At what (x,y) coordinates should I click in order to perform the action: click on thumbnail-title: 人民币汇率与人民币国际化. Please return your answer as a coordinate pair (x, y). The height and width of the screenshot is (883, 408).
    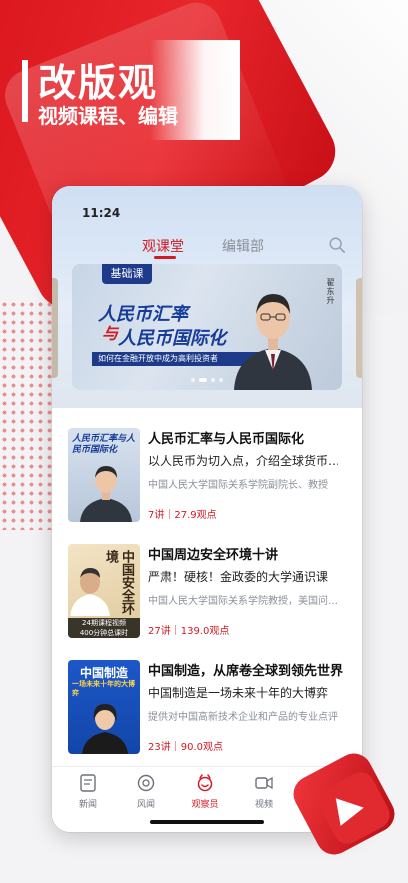
    Looking at the image, I should click on (104, 444).